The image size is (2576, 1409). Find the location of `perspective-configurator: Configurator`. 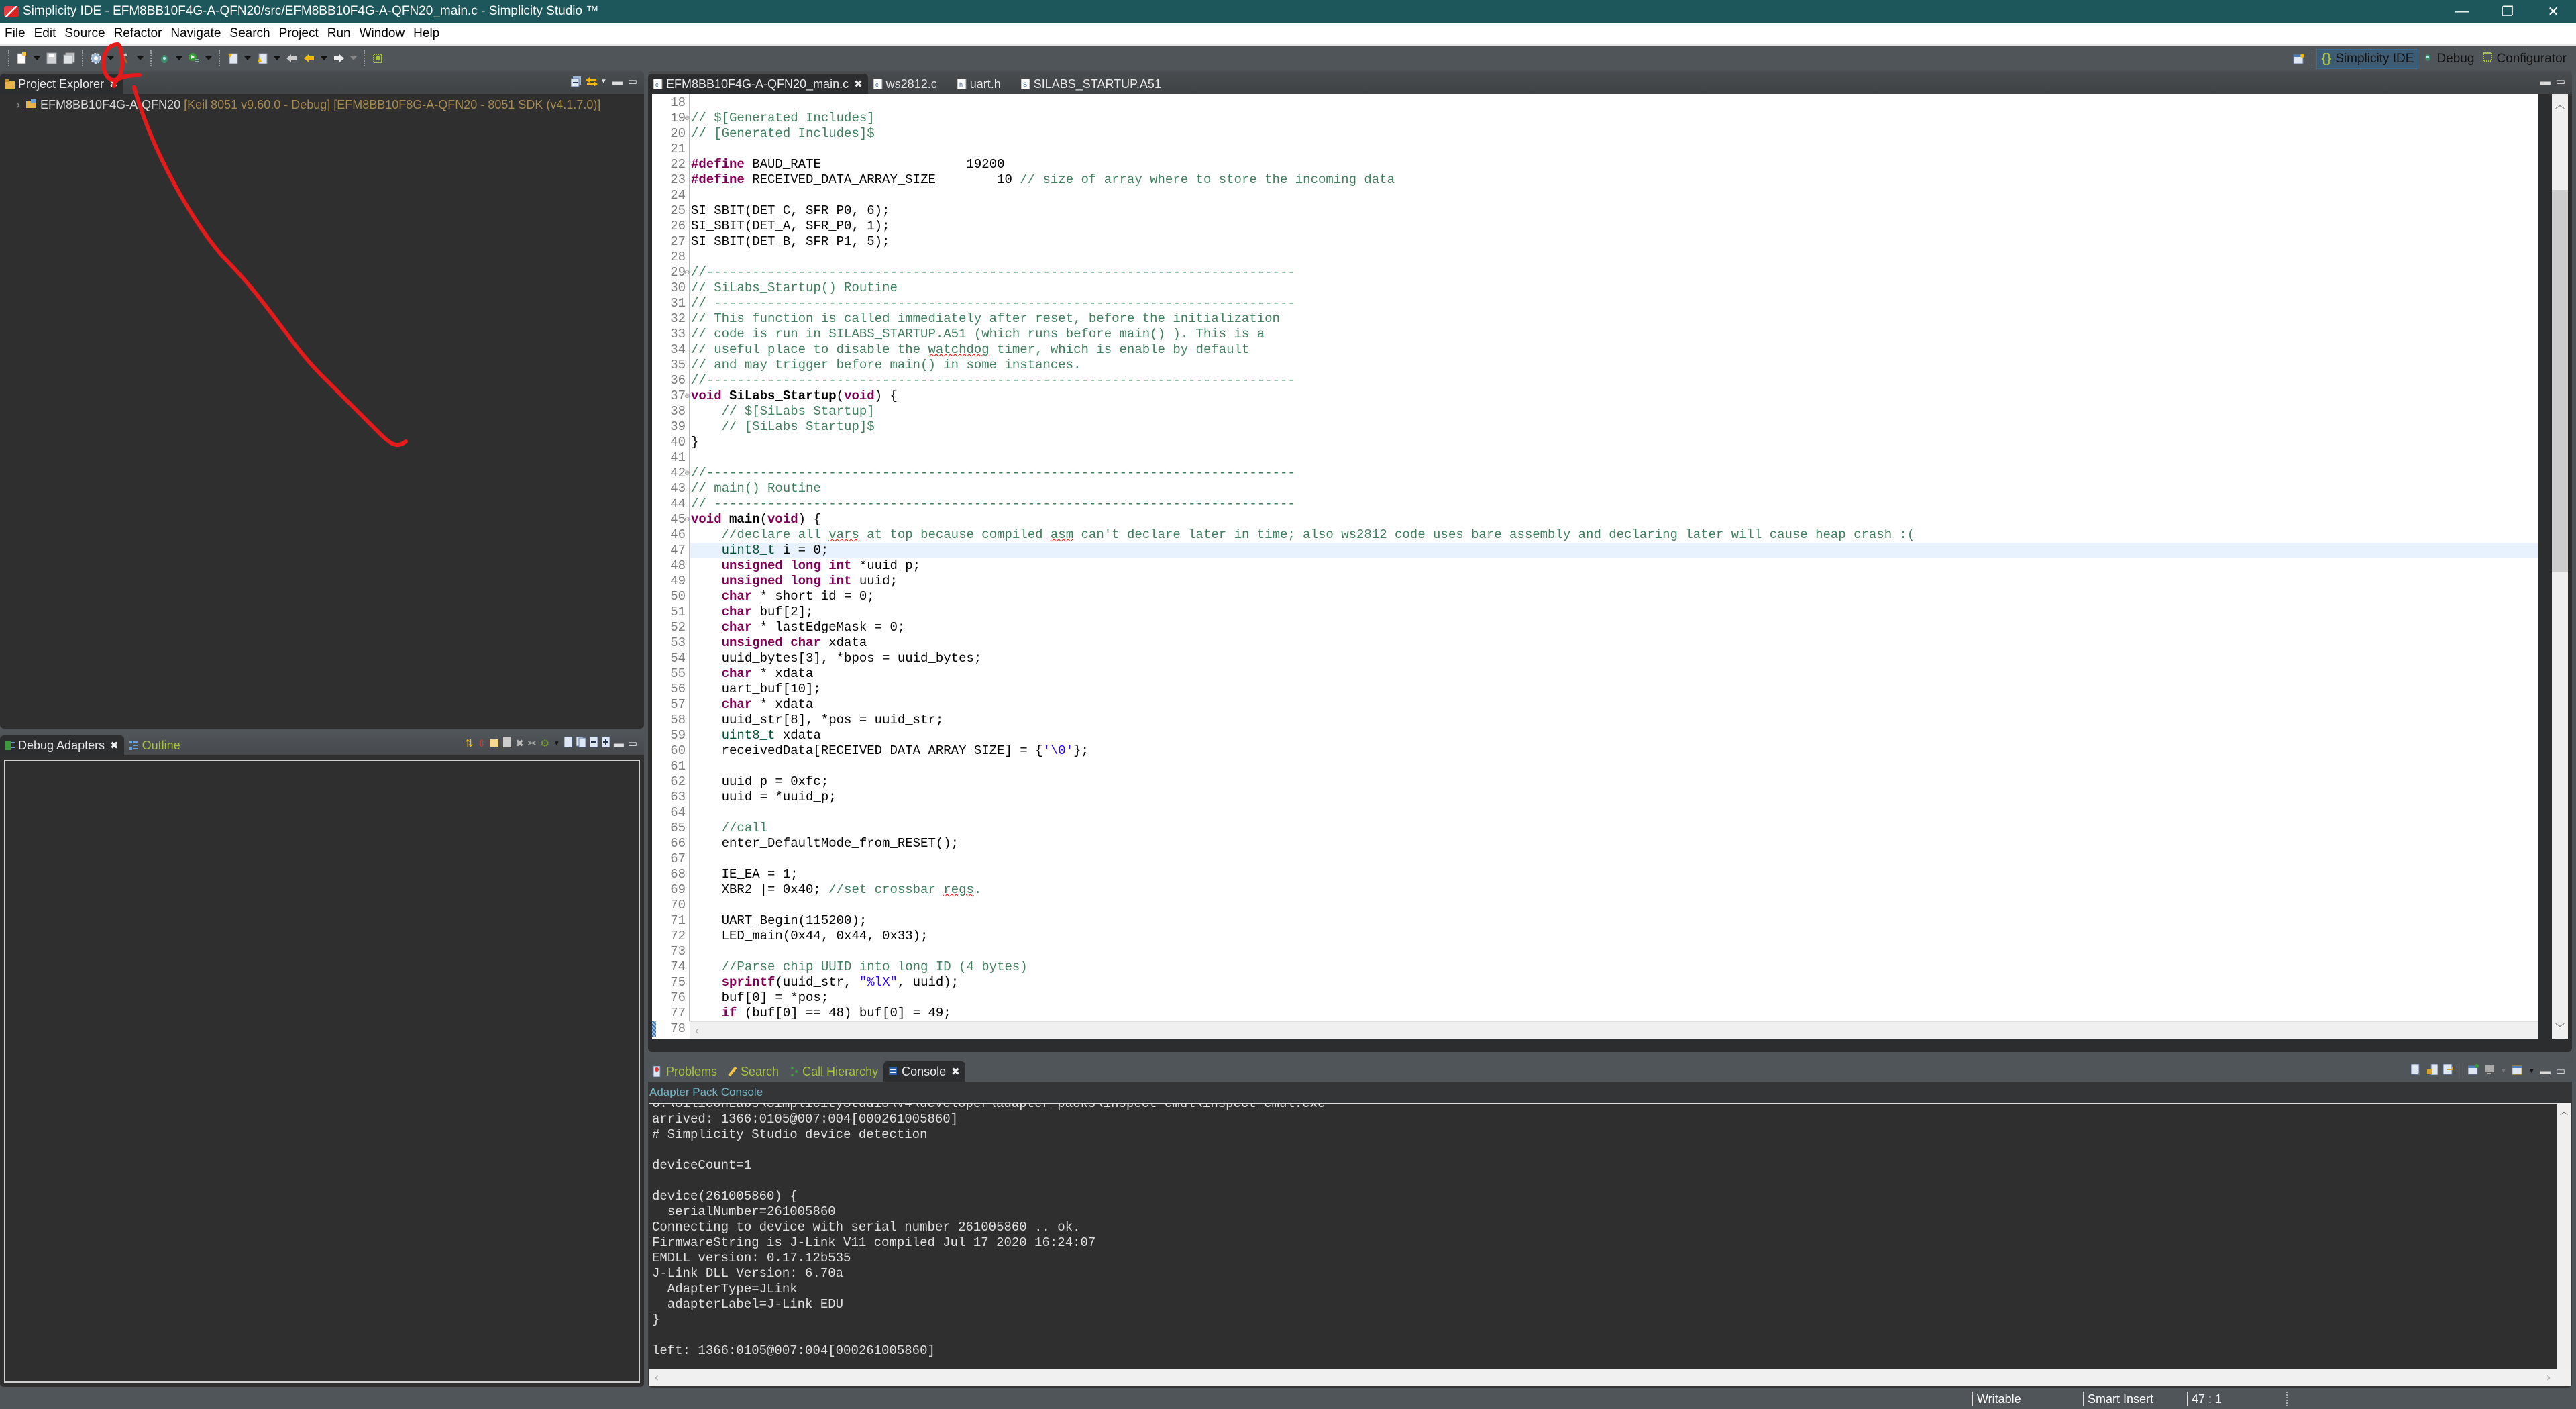

perspective-configurator: Configurator is located at coordinates (2524, 59).